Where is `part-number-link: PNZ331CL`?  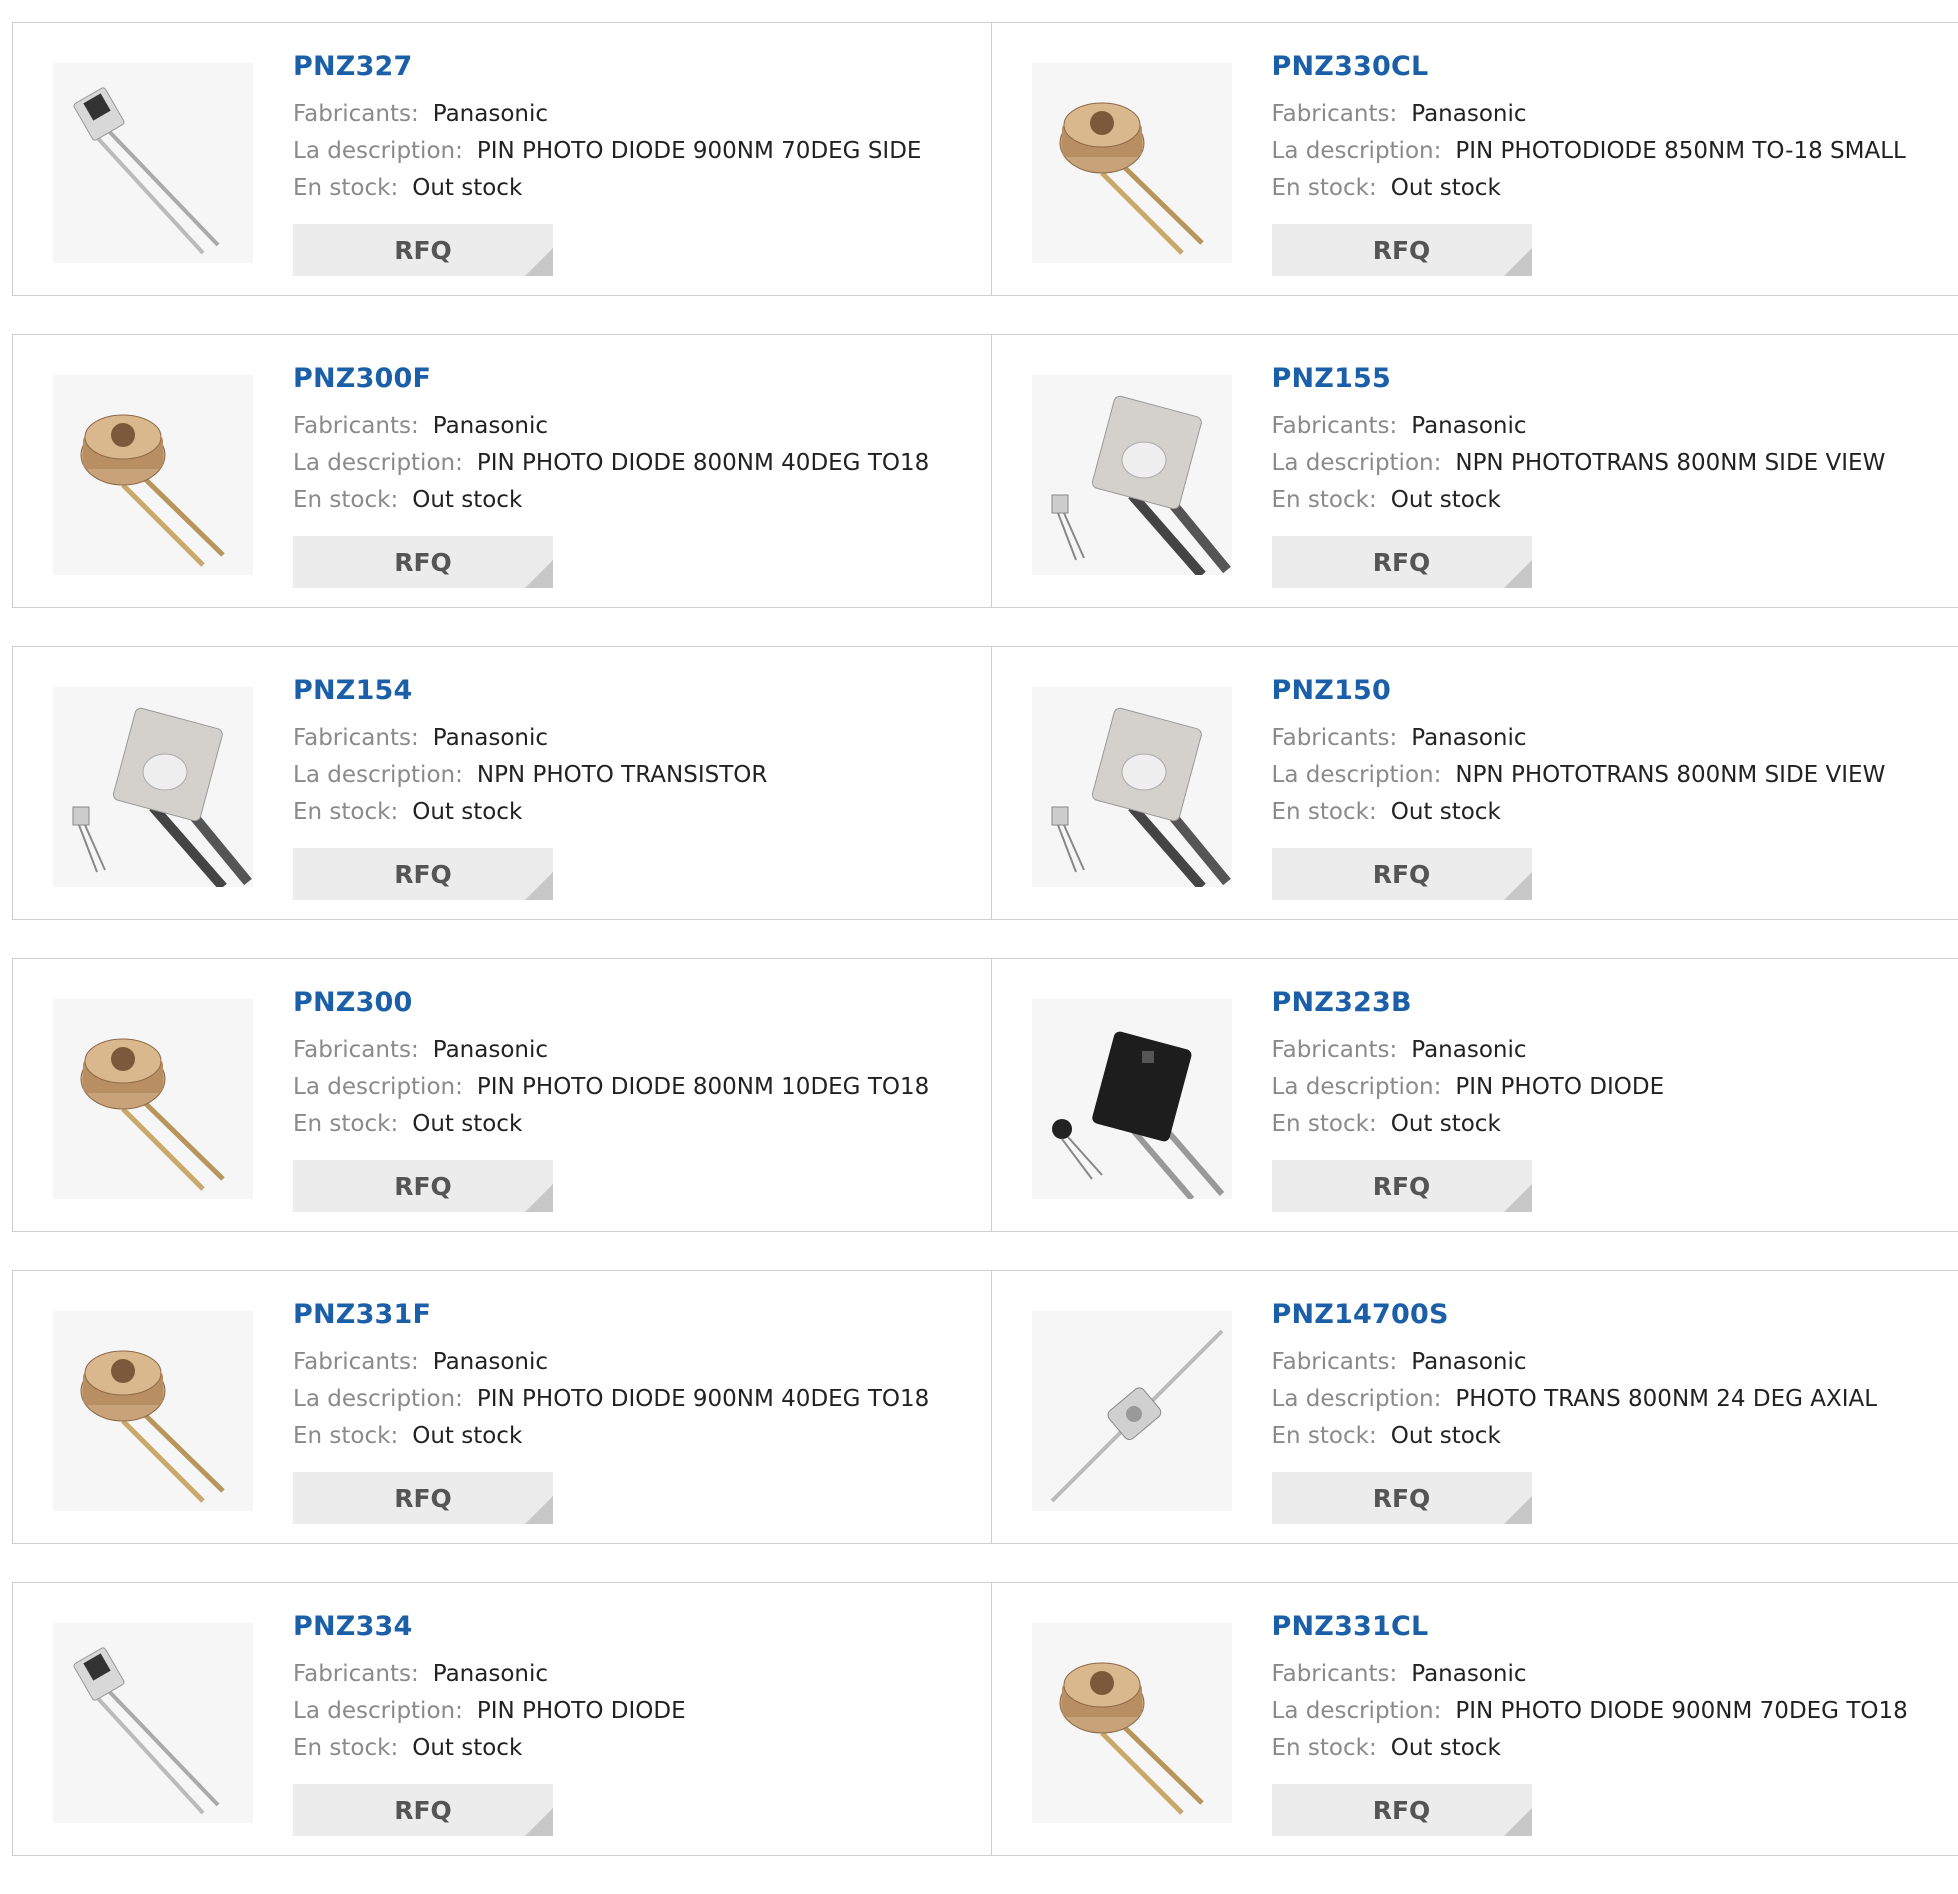
part-number-link: PNZ331CL is located at coordinates (1590, 1626).